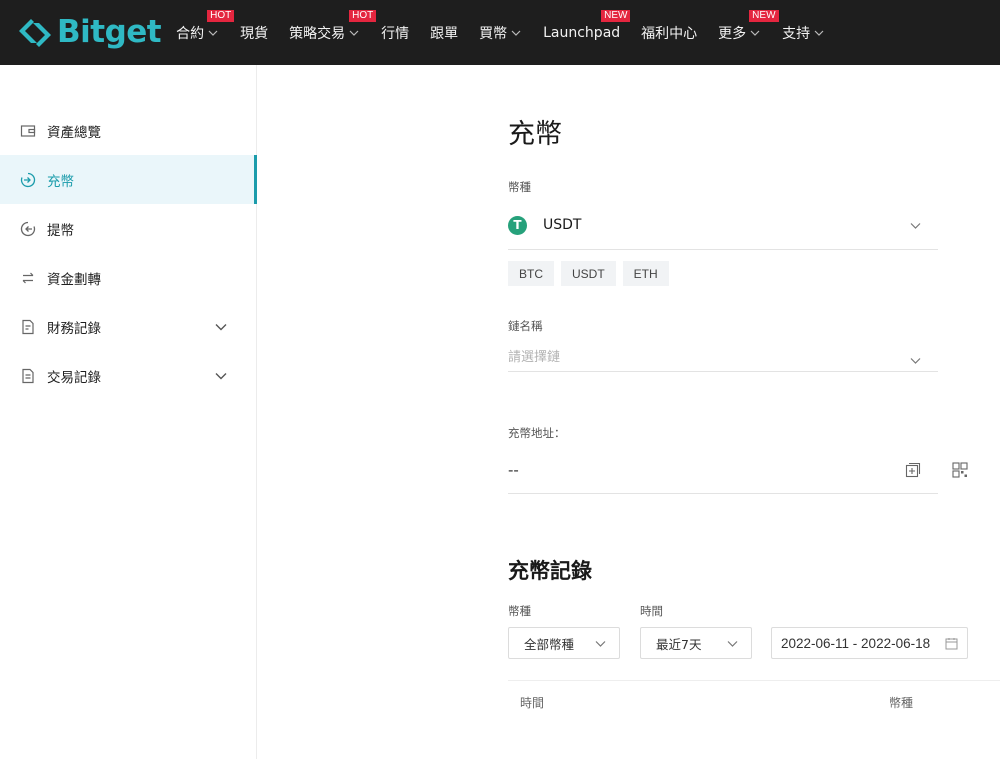 The width and height of the screenshot is (1000, 759). I want to click on calendar-icon, so click(951, 644).